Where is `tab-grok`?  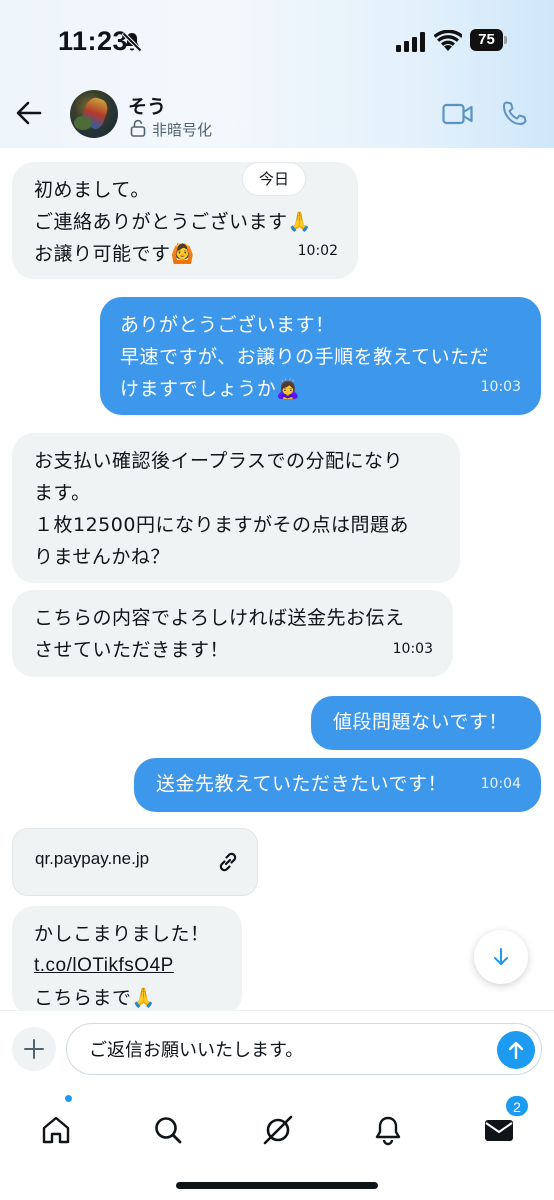 tab-grok is located at coordinates (277, 1130).